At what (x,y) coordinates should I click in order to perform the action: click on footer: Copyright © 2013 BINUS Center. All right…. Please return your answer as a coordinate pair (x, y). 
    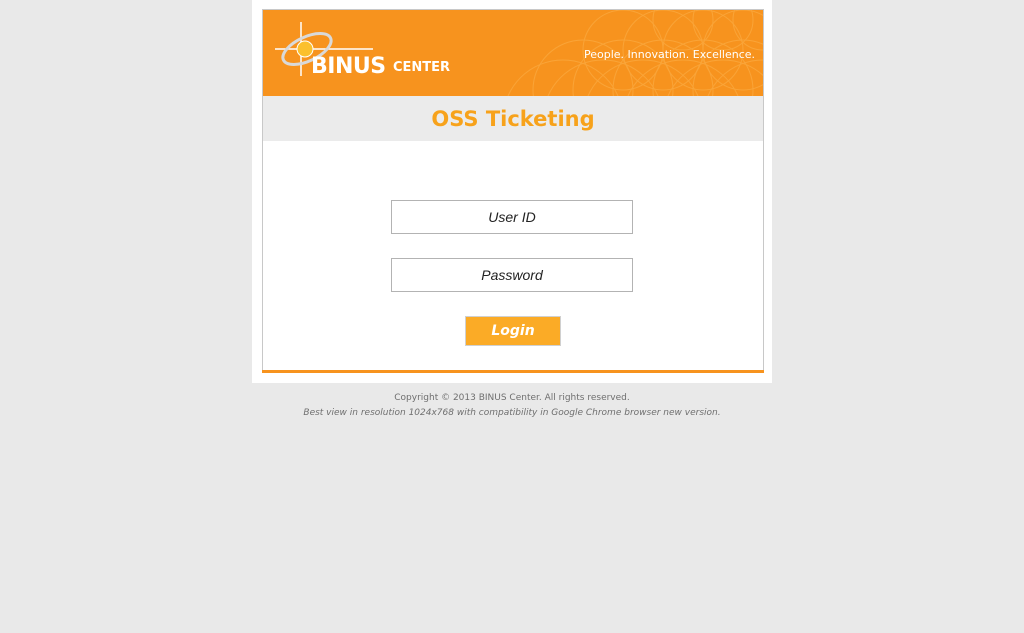
    Looking at the image, I should click on (512, 405).